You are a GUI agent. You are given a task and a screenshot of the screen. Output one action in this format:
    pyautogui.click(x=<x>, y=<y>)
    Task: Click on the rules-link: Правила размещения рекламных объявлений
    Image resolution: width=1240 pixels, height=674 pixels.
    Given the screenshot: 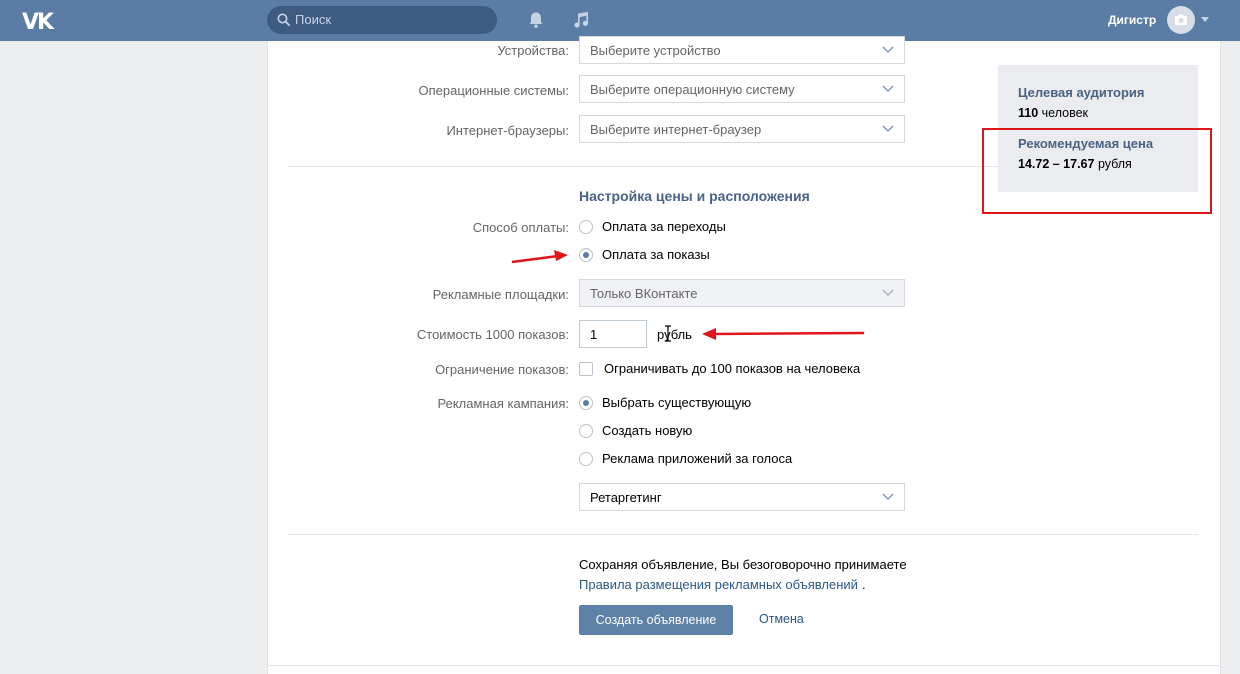 What is the action you would take?
    pyautogui.click(x=718, y=584)
    